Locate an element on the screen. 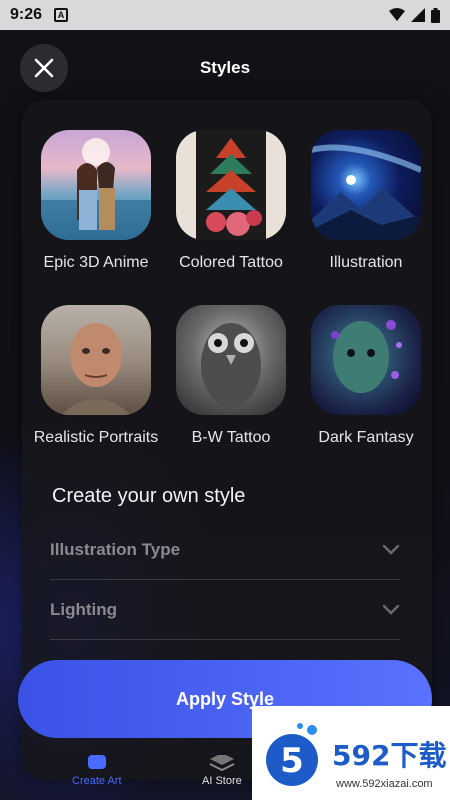 The width and height of the screenshot is (450, 800). style-option-colored-tattoo: Colored Tattoo is located at coordinates (231, 201).